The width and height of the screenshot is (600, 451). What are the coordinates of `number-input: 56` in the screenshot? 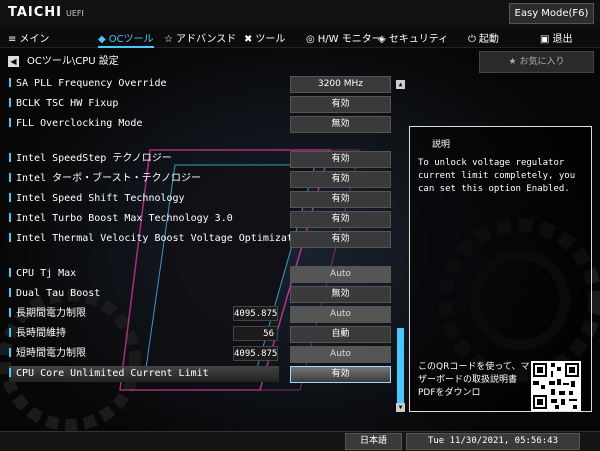 It's located at (255, 333).